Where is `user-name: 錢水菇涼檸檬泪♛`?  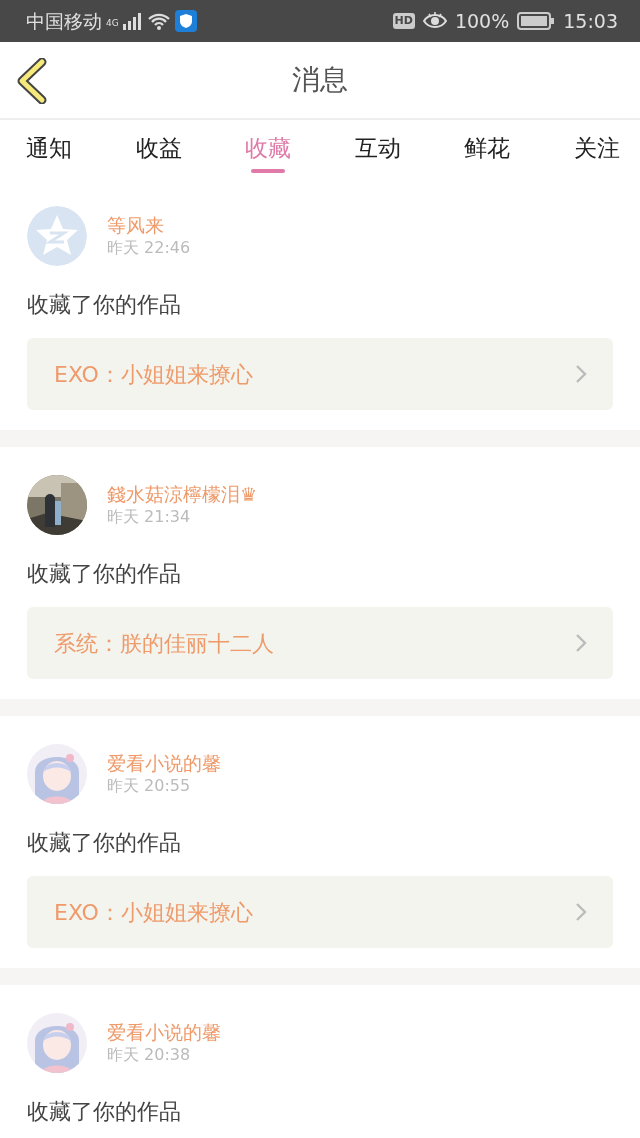 user-name: 錢水菇涼檸檬泪♛ is located at coordinates (182, 494).